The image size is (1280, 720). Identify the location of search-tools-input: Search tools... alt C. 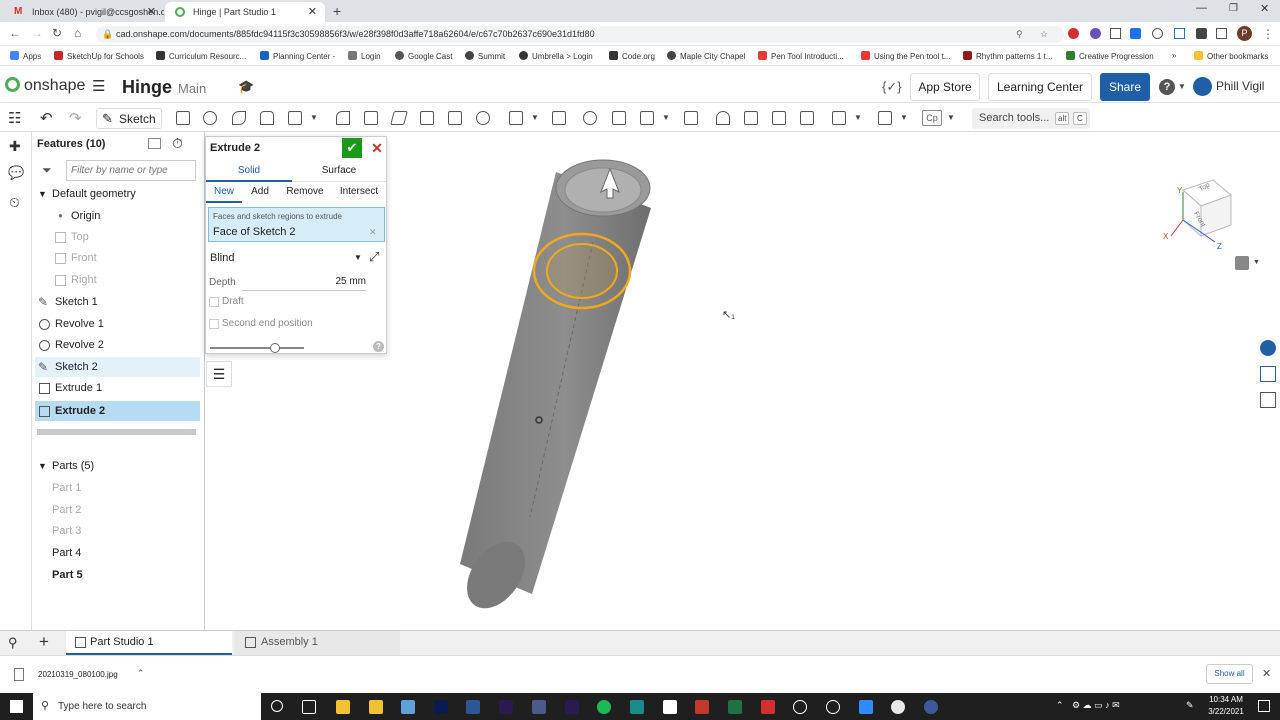
(1031, 118).